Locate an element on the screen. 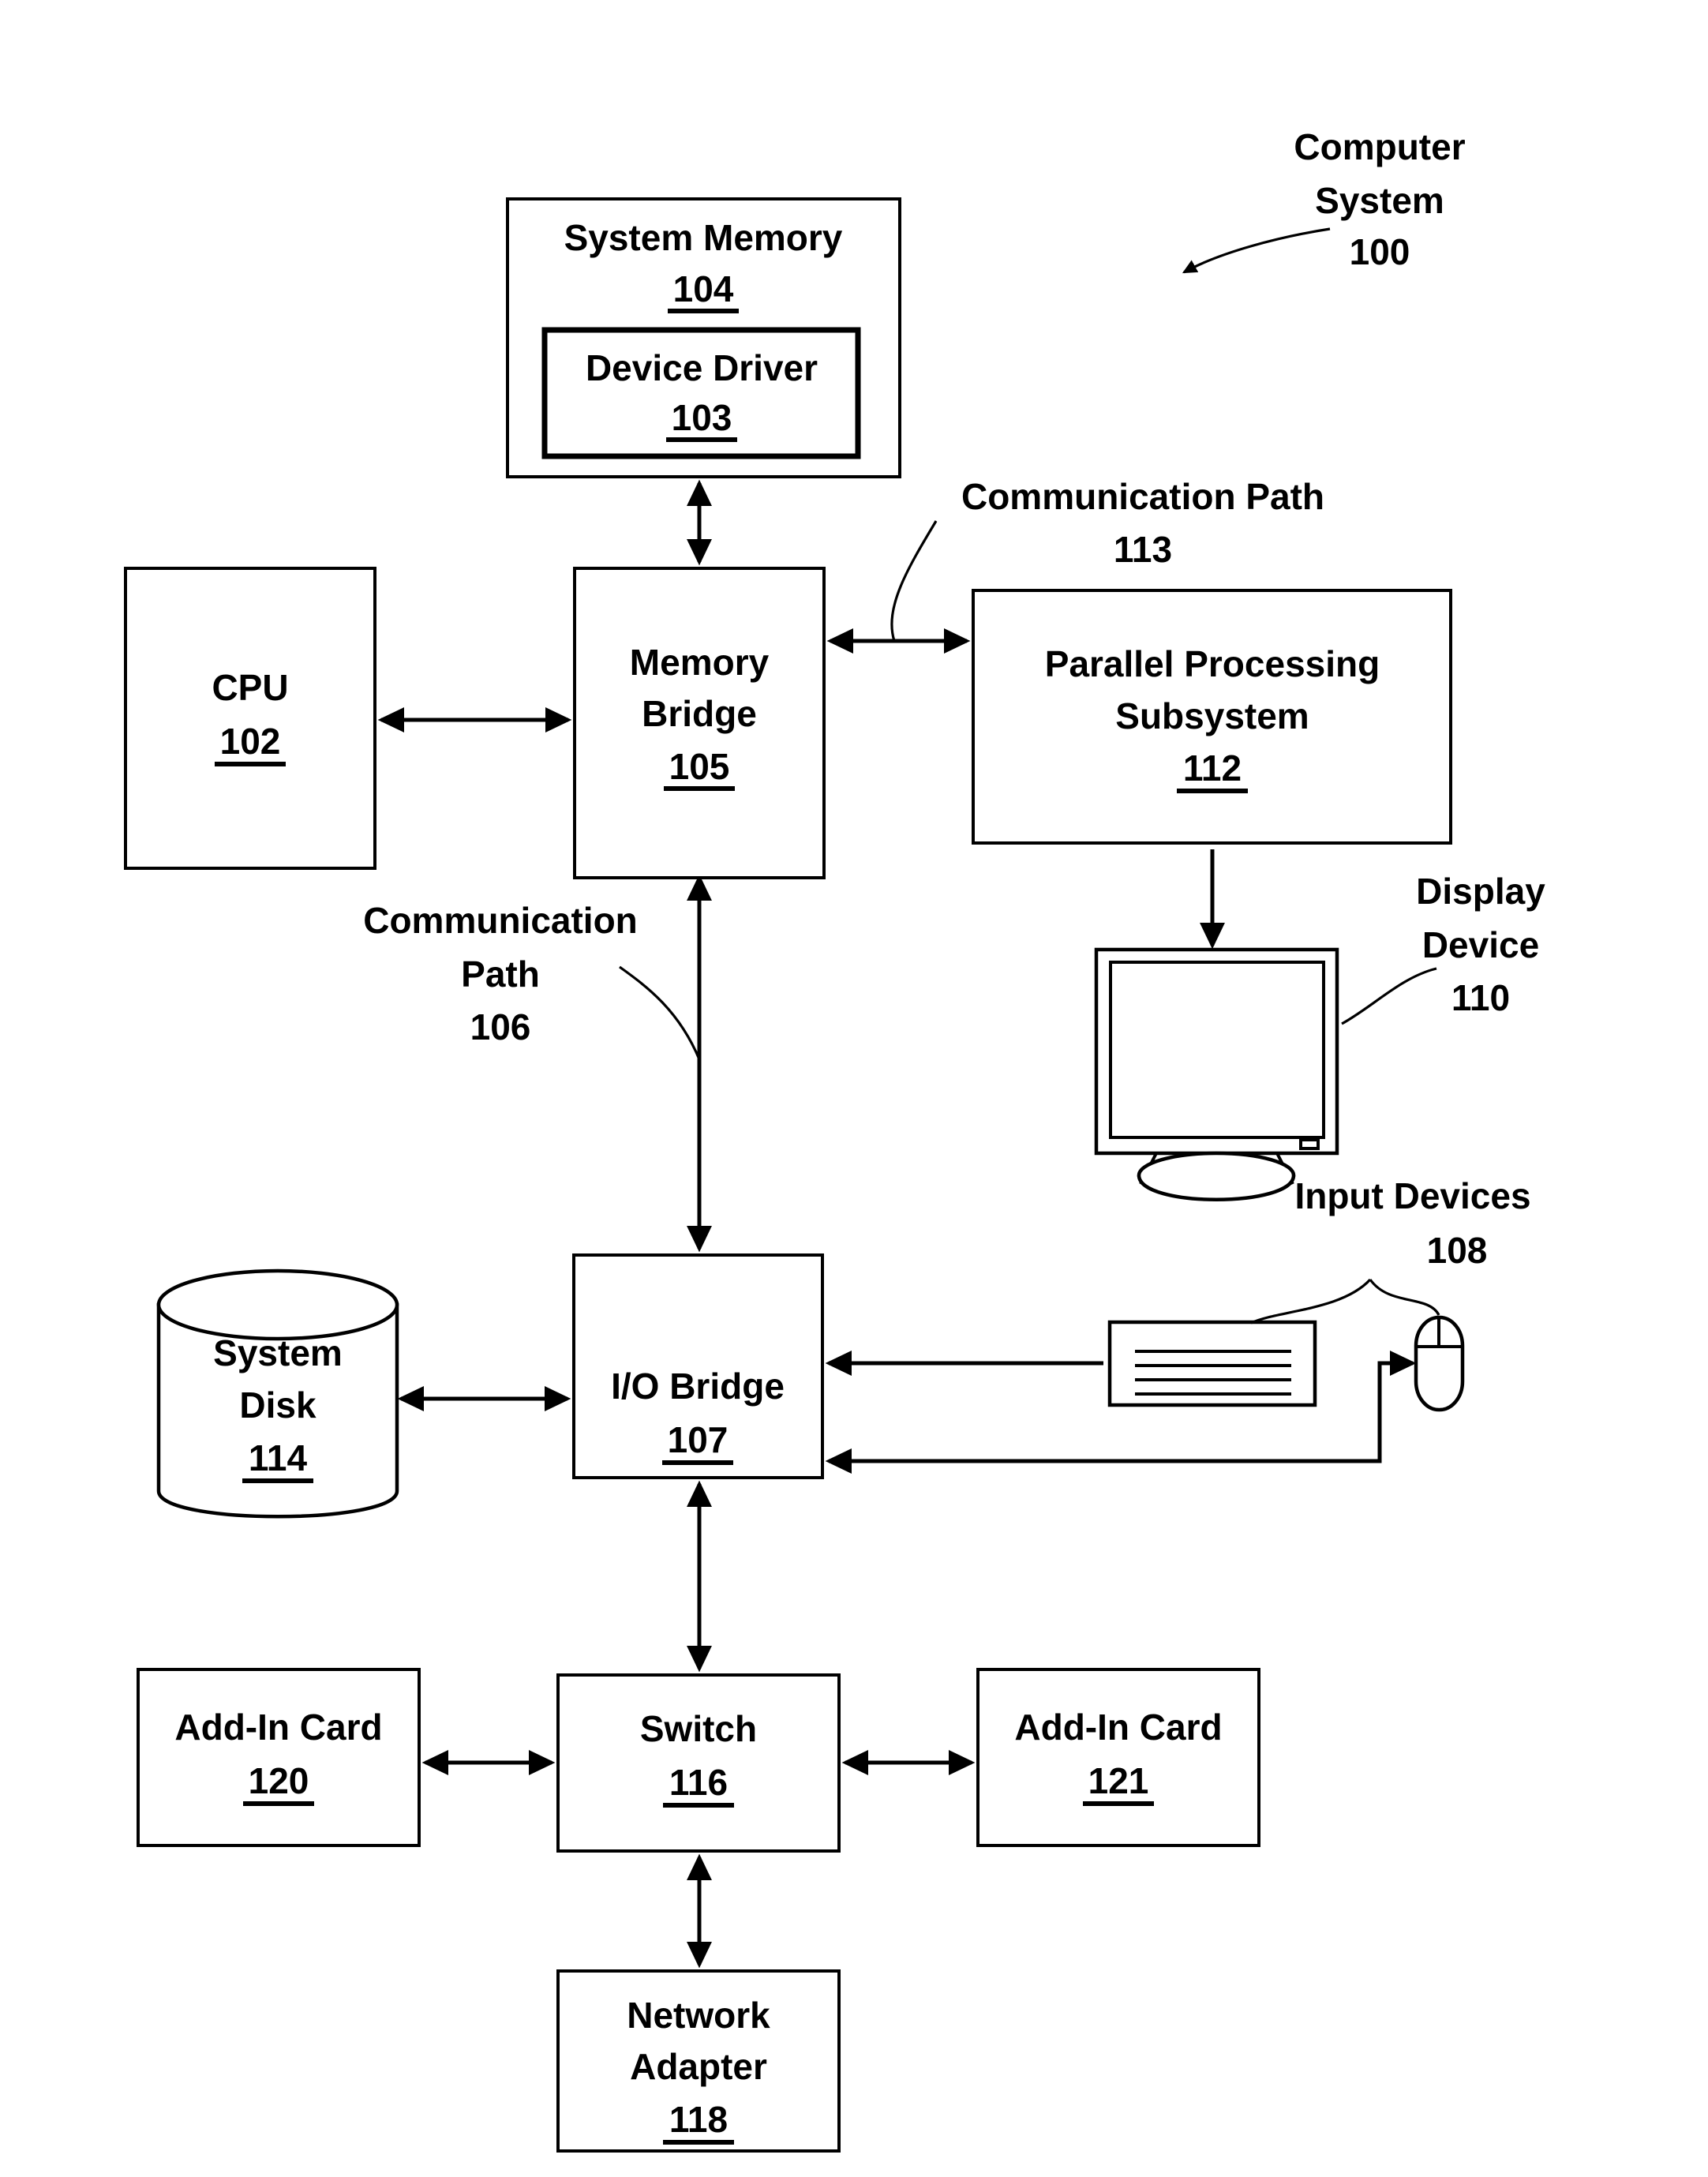 This screenshot has width=1708, height=2177. switch-ref: 116 is located at coordinates (698, 1782).